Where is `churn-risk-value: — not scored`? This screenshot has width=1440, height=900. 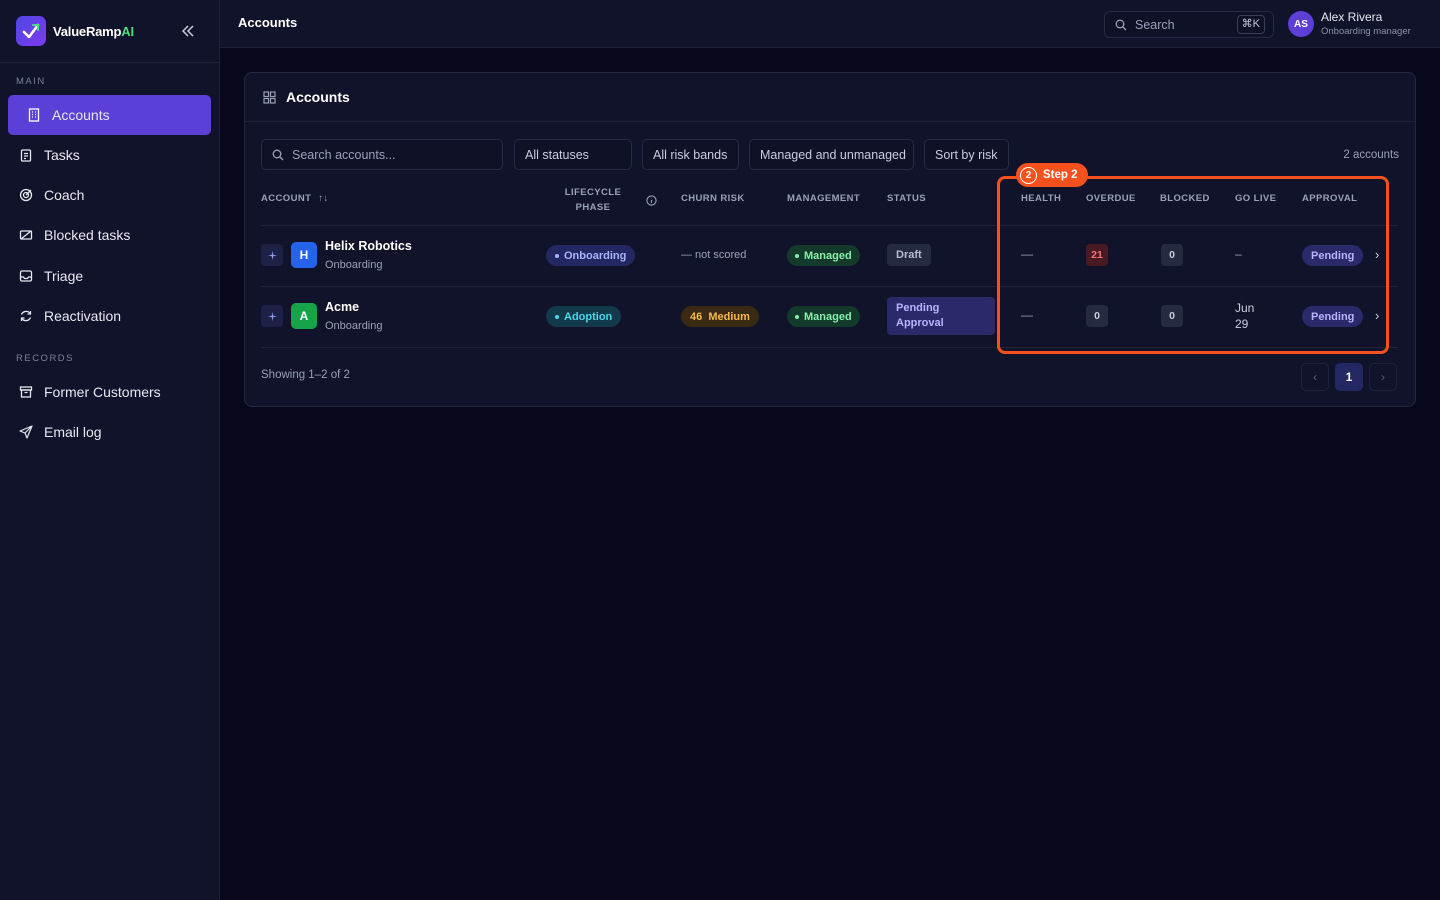 churn-risk-value: — not scored is located at coordinates (714, 255).